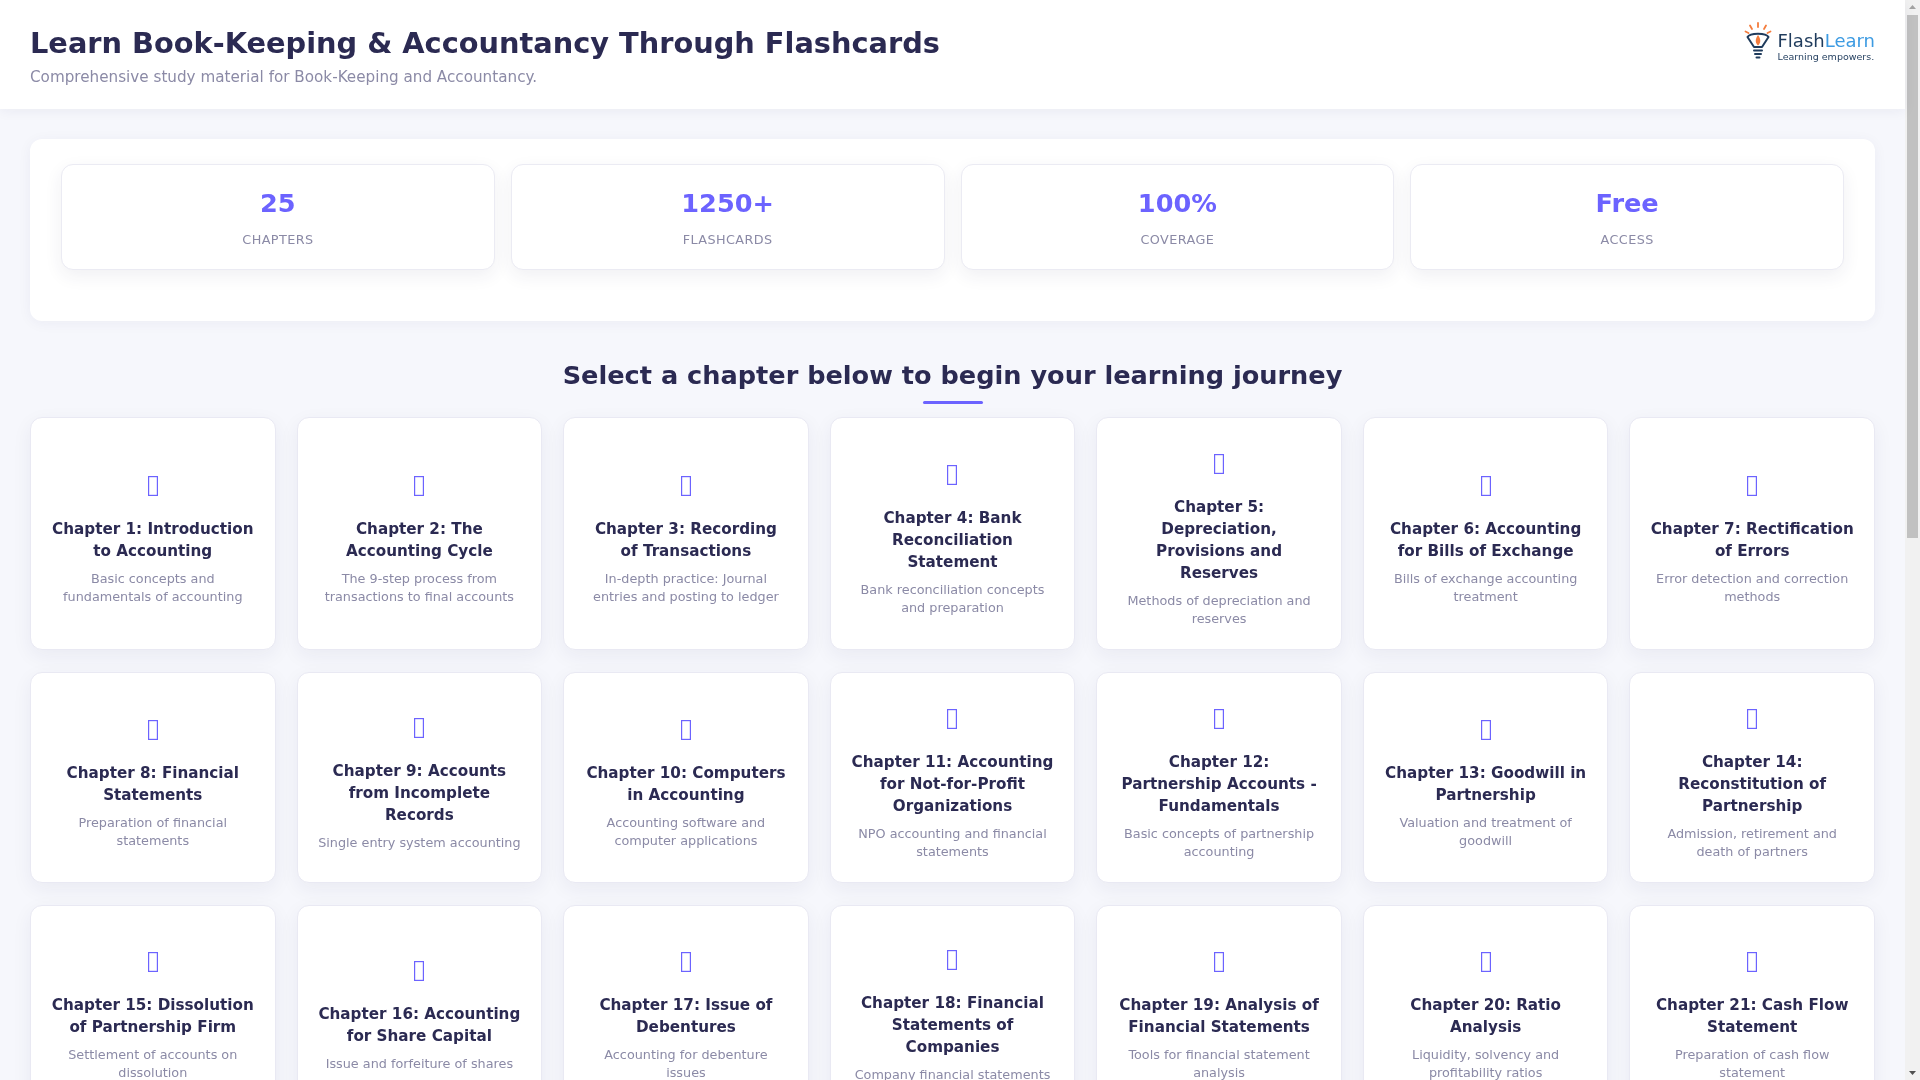 The image size is (1920, 1080). I want to click on page-title: Learn Book-Keeping & Accountancy Through Flashcards, so click(485, 43).